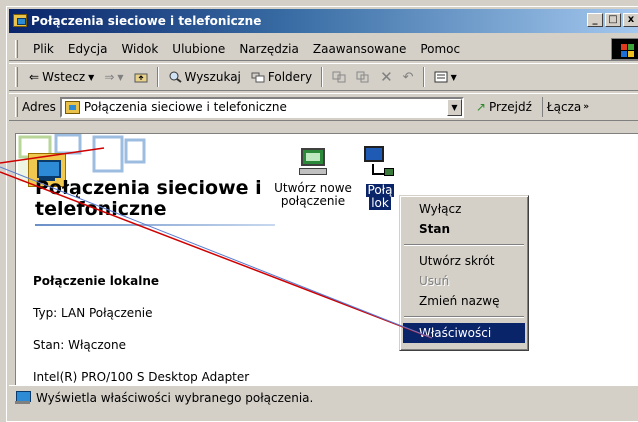  I want to click on forward-button: ⇒ ▼, so click(113, 77).